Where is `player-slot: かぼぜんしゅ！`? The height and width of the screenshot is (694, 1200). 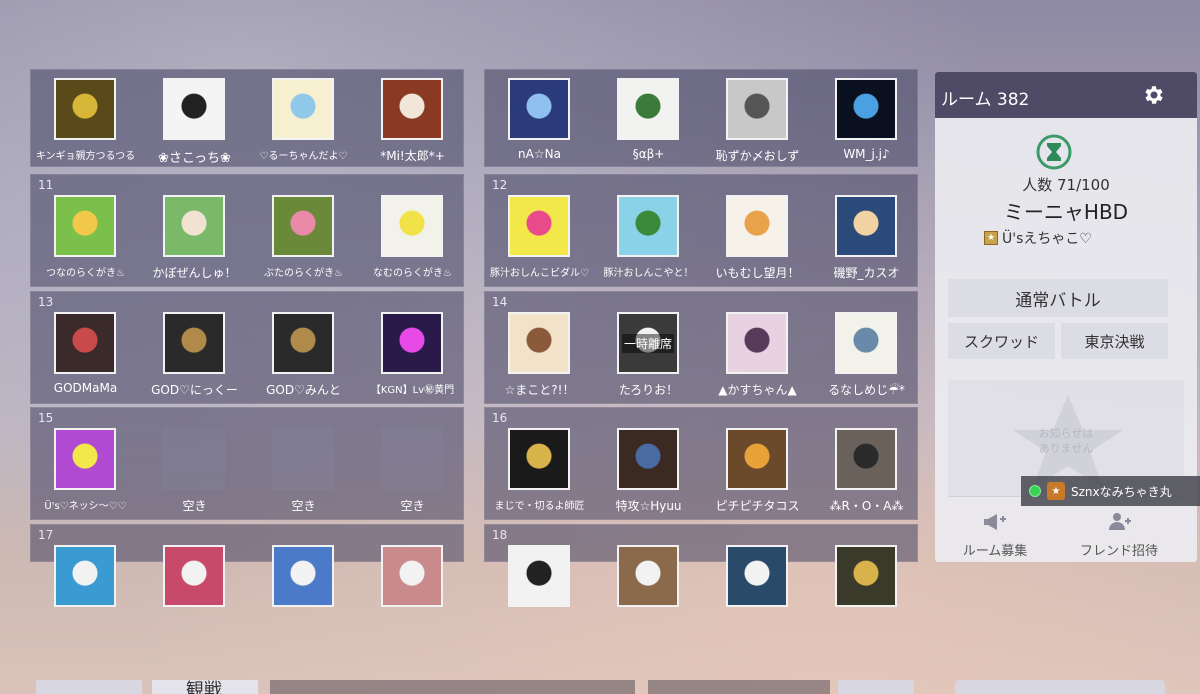
player-slot: かぼぜんしゅ！ is located at coordinates (194, 243).